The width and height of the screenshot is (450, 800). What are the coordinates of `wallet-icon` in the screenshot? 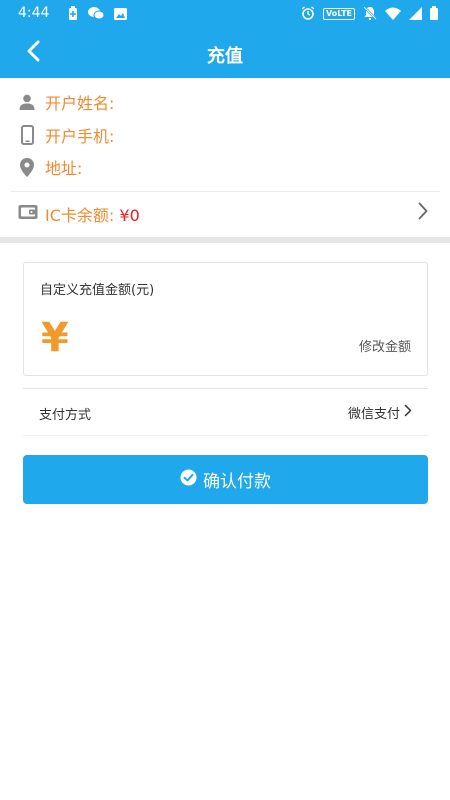 It's located at (28, 214).